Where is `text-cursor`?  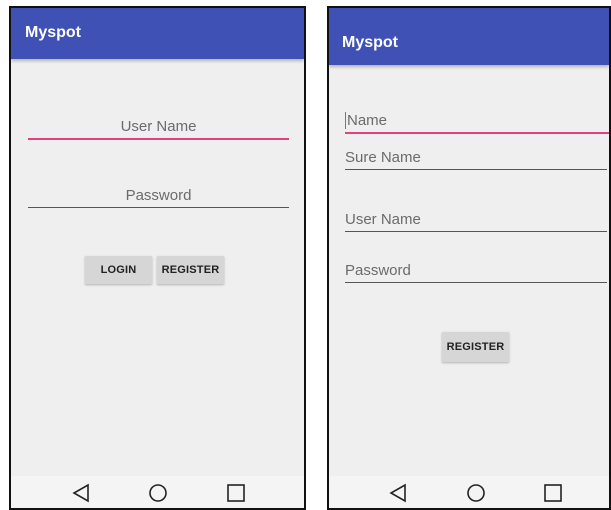
text-cursor is located at coordinates (345, 120).